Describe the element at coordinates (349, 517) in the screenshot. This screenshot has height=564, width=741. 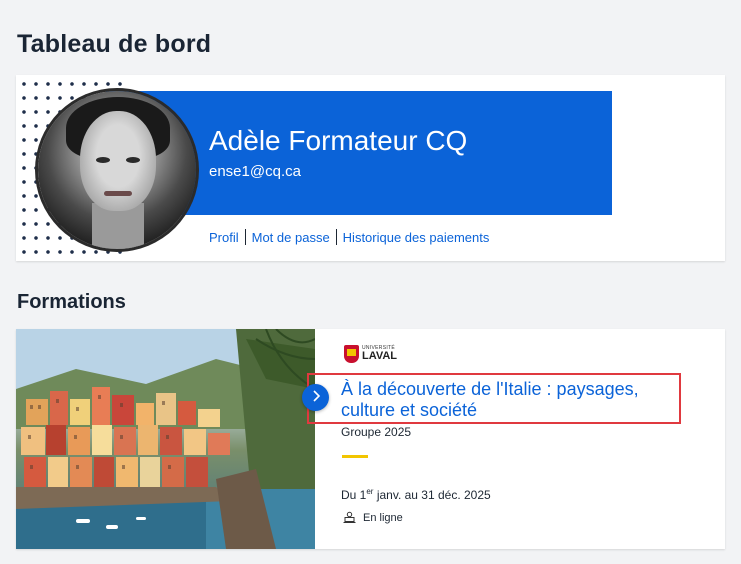
I see `laptop-user-icon` at that location.